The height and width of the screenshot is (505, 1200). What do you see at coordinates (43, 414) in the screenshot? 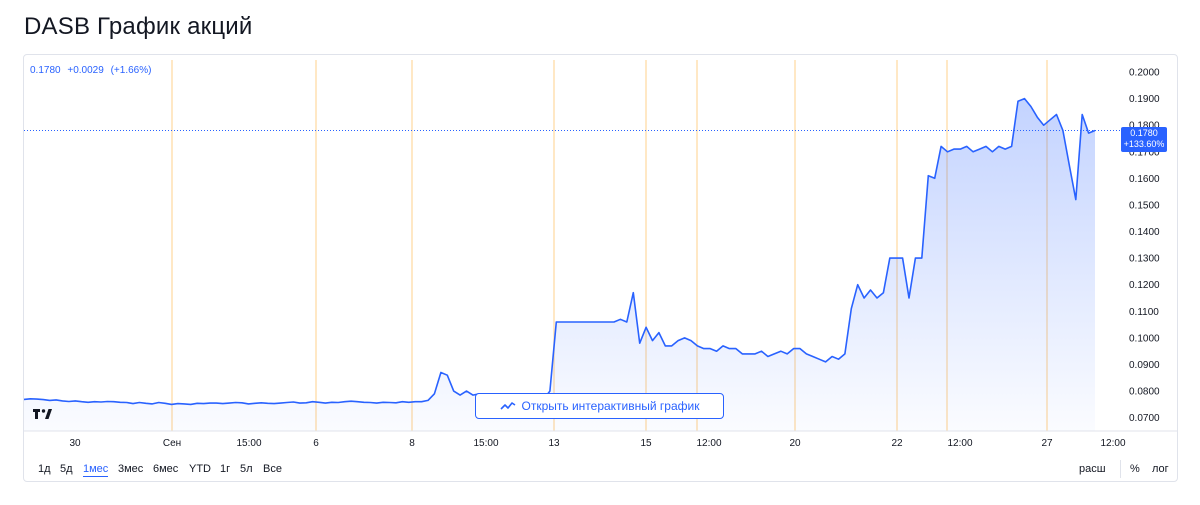
I see `tradingview-logo-icon` at bounding box center [43, 414].